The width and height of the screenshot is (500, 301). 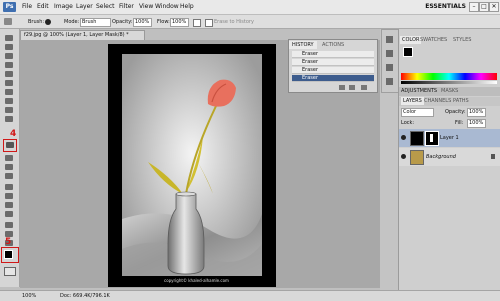 What do you see at coordinates (209, 23) in the screenshot?
I see `erase-history-checkbox` at bounding box center [209, 23].